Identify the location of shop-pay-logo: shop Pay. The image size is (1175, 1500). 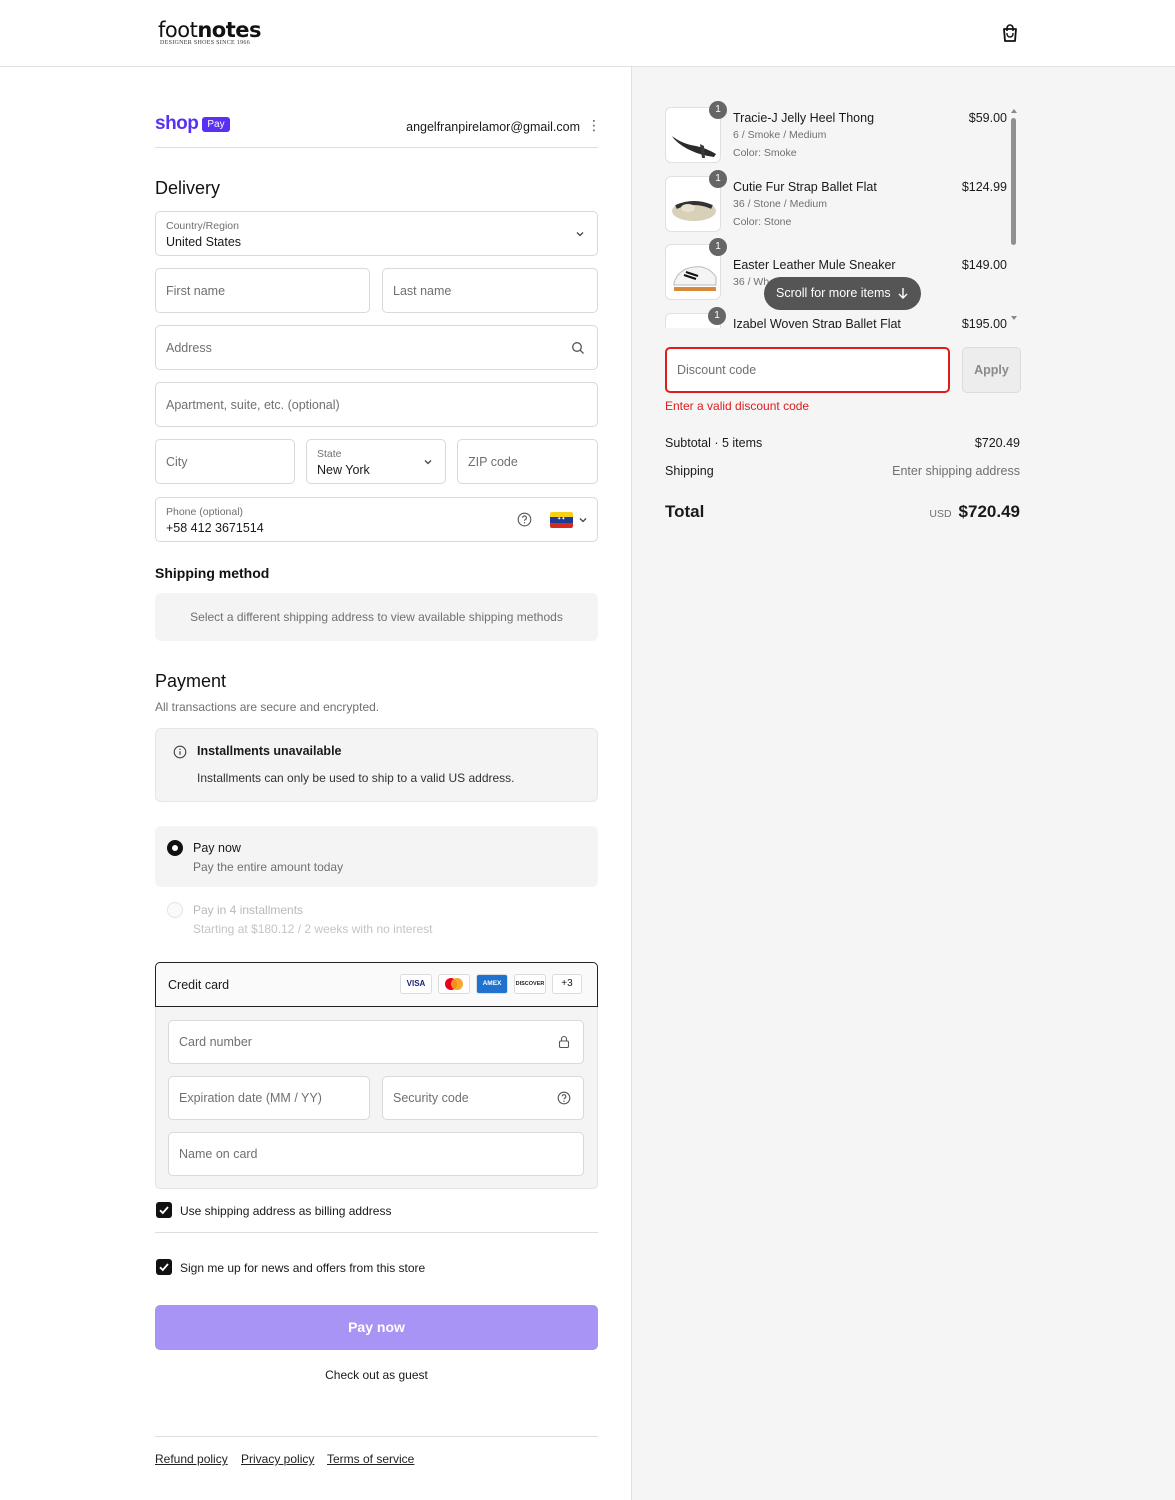
(192, 124).